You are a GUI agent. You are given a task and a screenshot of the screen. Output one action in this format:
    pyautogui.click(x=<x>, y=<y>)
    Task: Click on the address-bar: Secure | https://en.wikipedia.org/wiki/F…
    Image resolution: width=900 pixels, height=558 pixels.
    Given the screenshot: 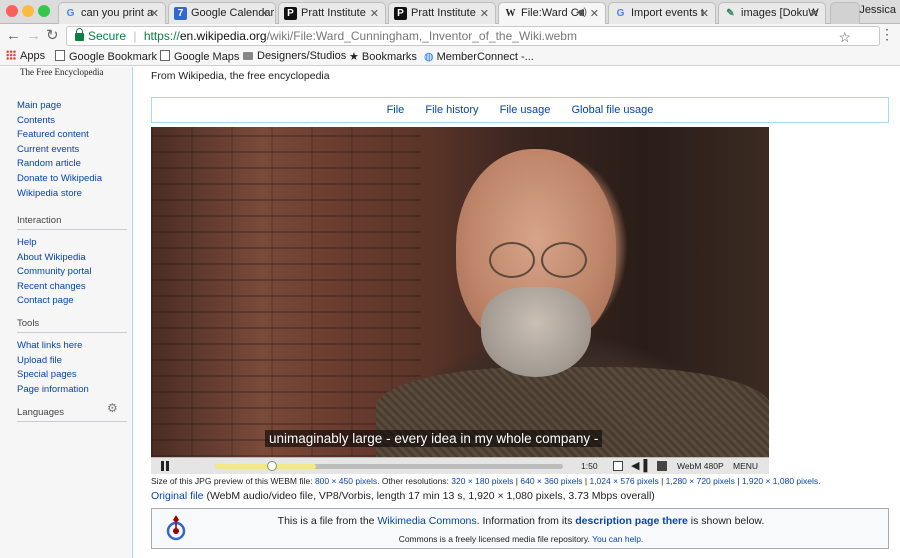 What is the action you would take?
    pyautogui.click(x=473, y=36)
    